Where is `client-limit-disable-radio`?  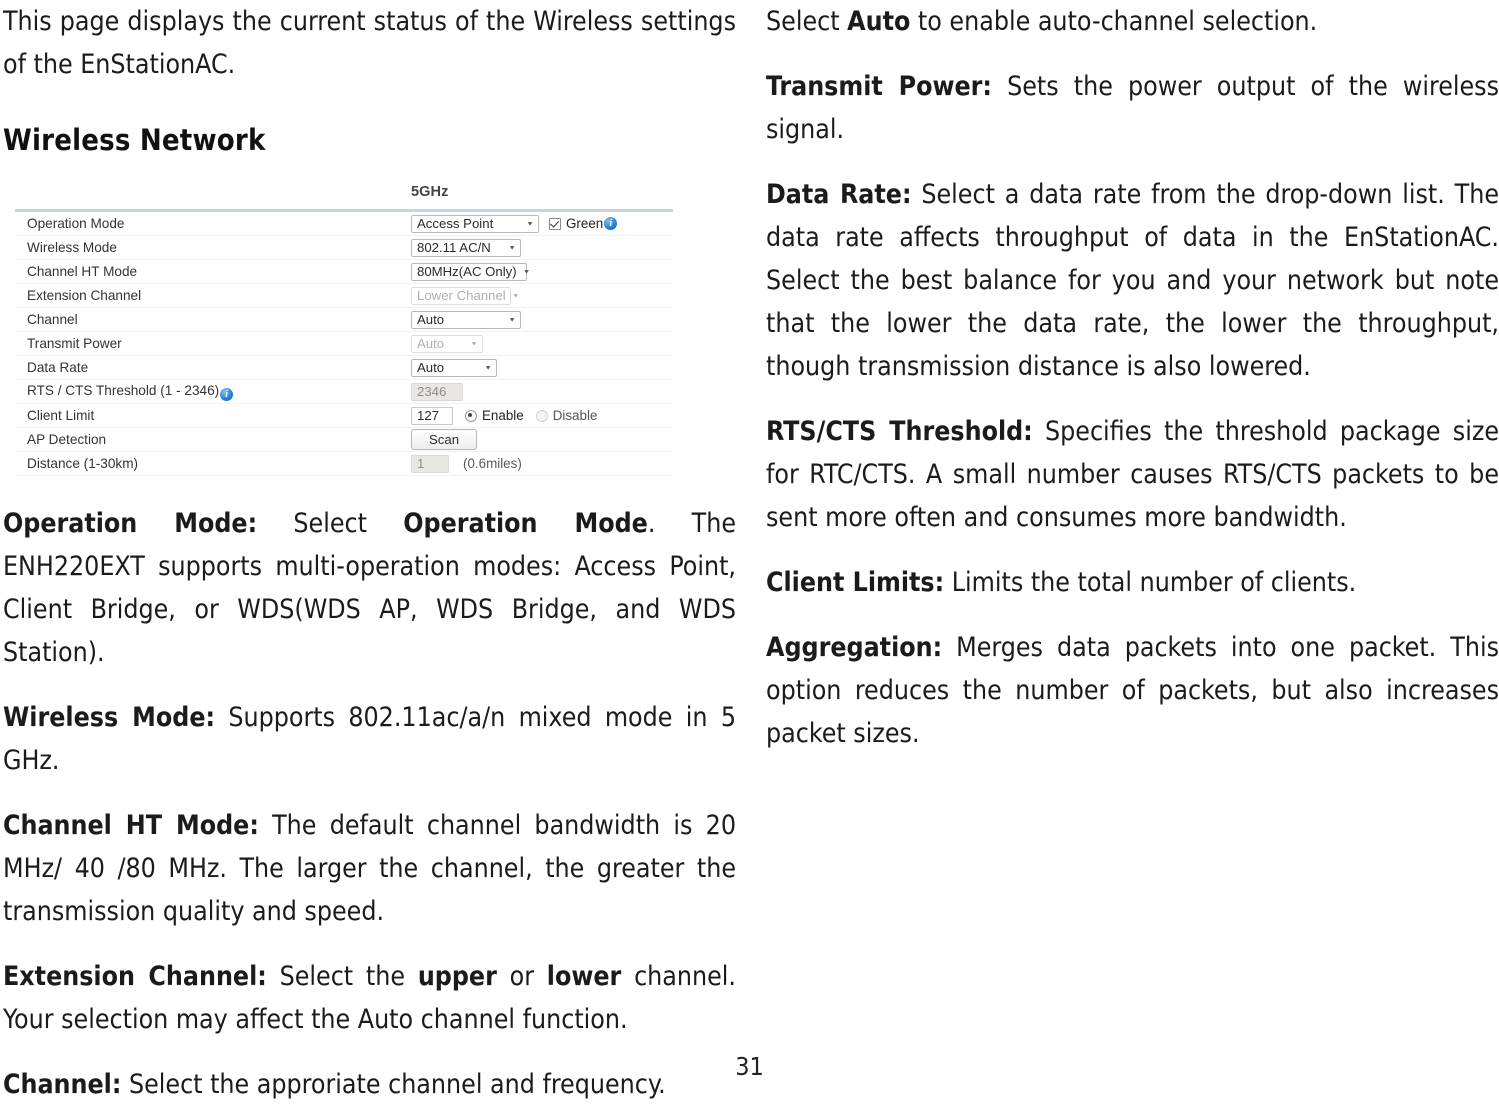
client-limit-disable-radio is located at coordinates (541, 415).